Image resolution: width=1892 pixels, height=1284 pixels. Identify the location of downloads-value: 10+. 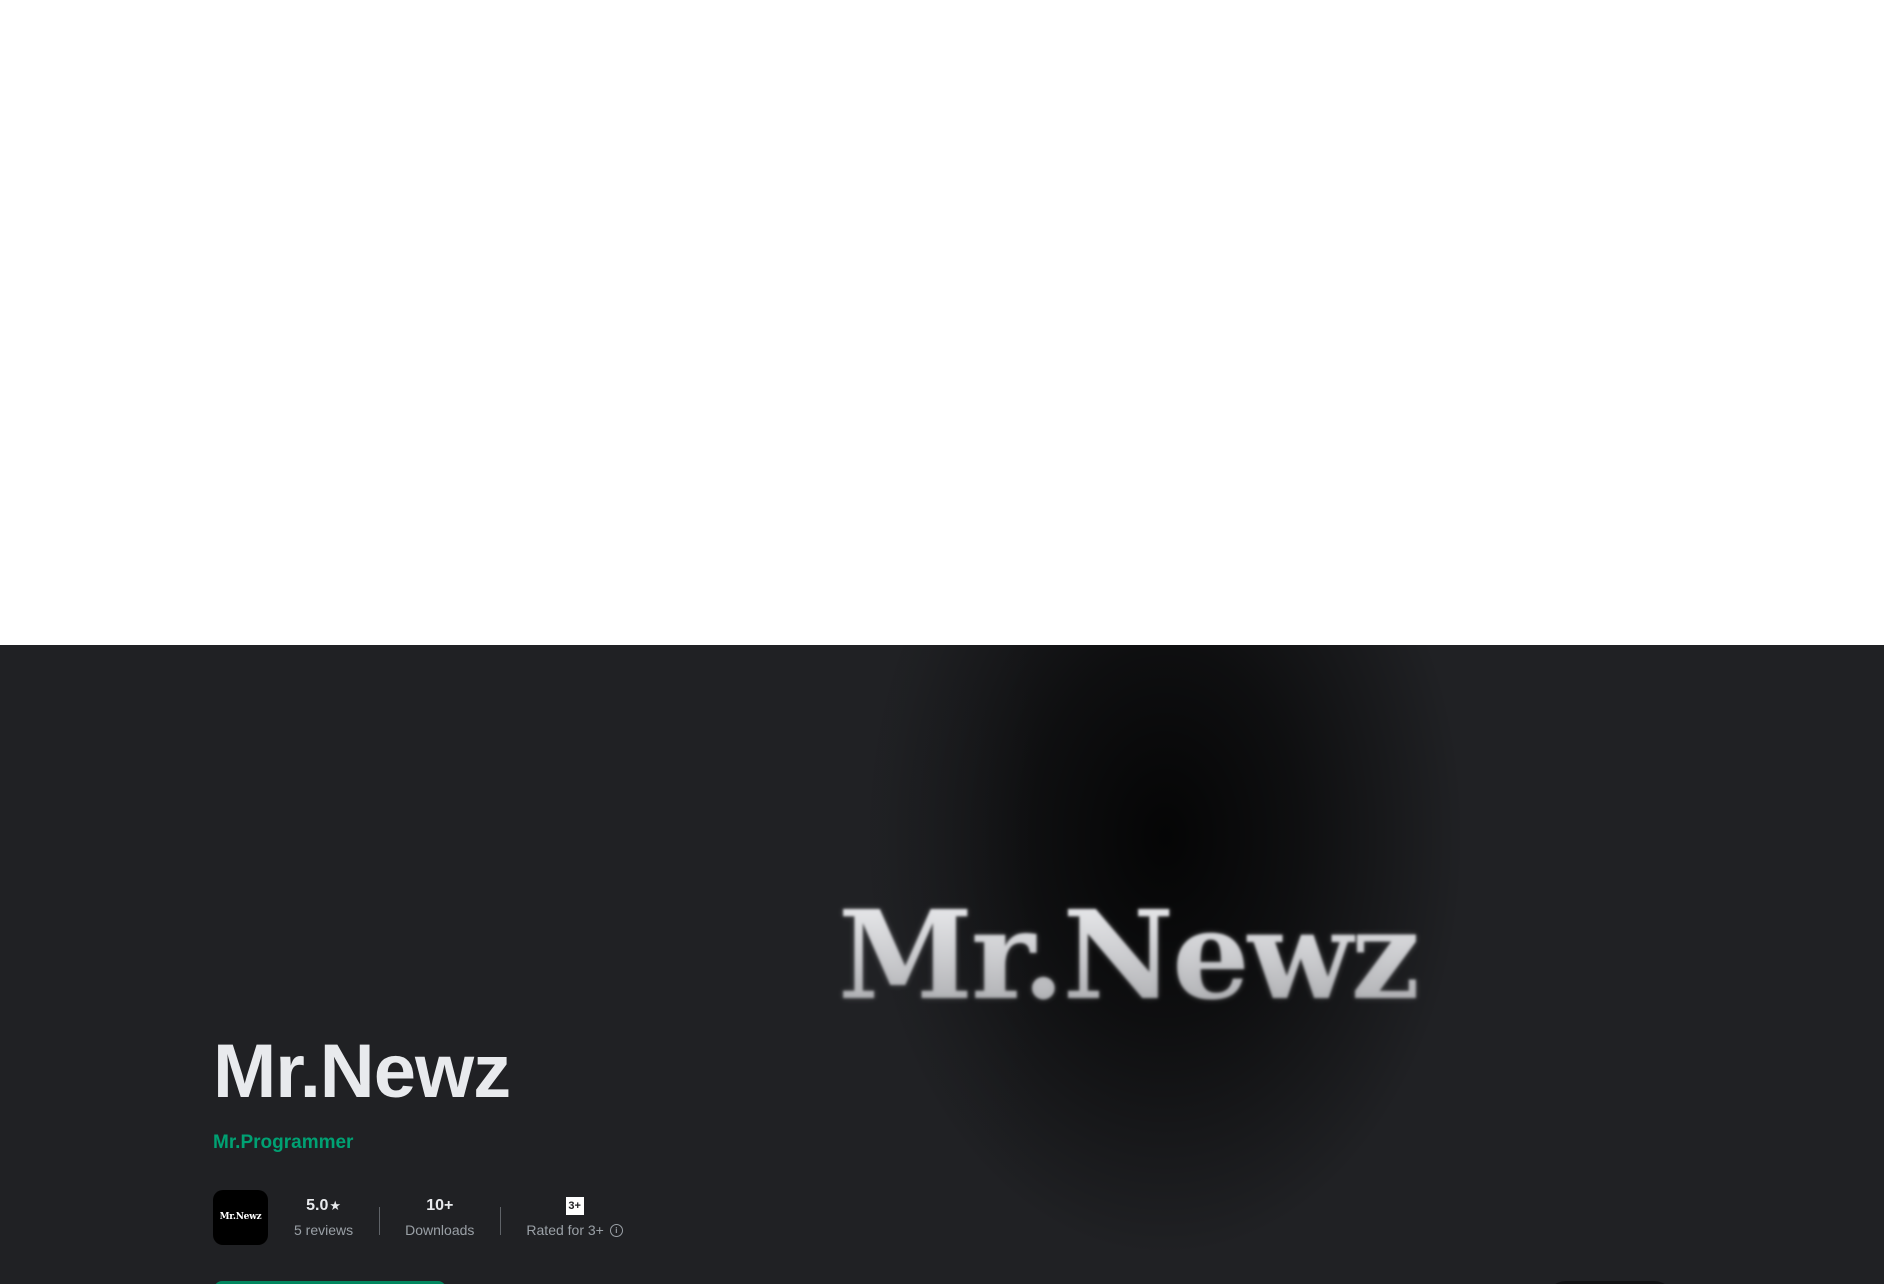
(440, 1205).